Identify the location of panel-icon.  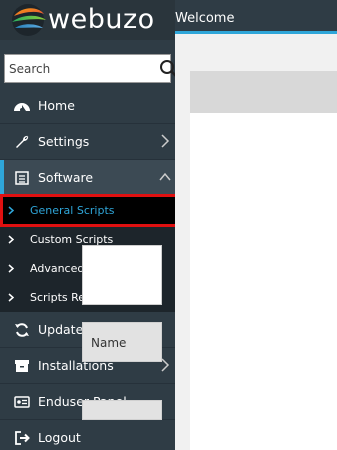
(22, 402).